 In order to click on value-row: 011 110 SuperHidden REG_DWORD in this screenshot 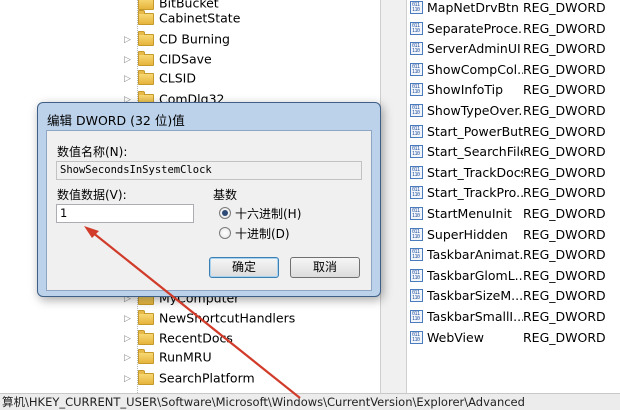, I will do `click(508, 234)`.